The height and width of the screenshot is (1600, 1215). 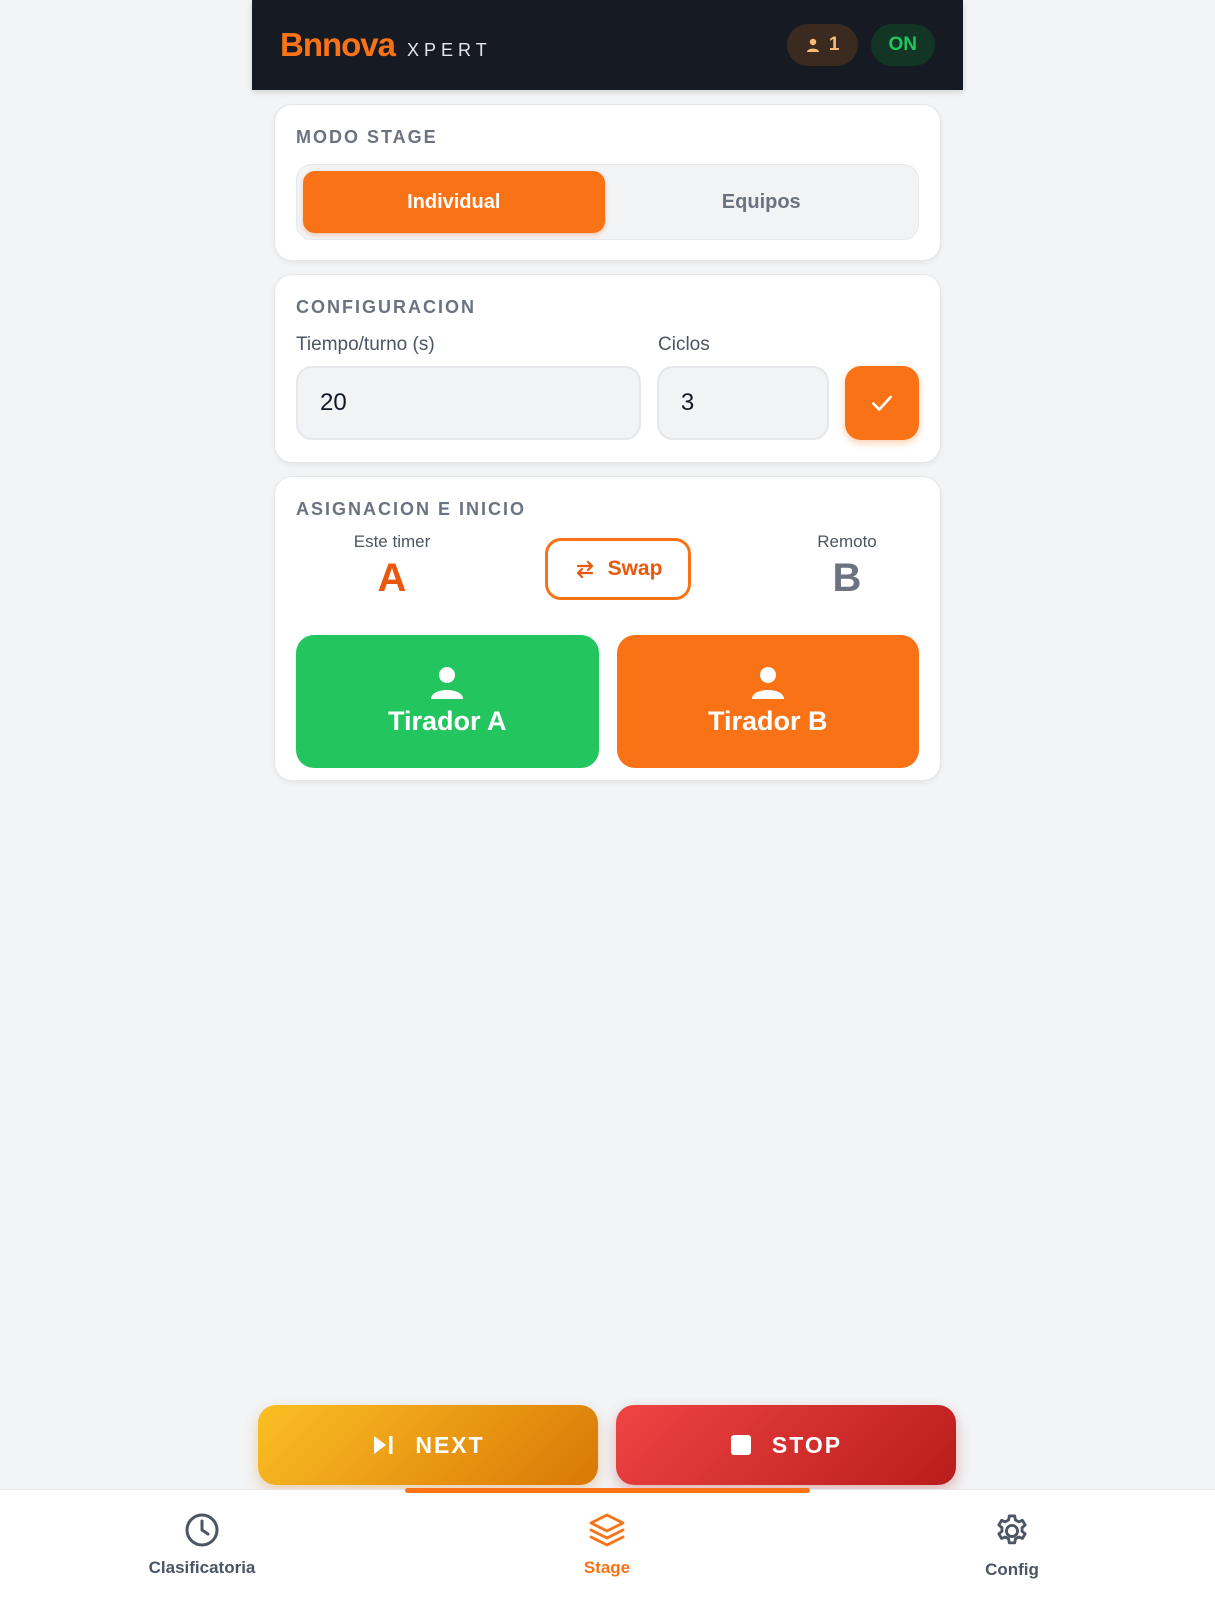 What do you see at coordinates (762, 202) in the screenshot?
I see `mode-teams-button: Equipos` at bounding box center [762, 202].